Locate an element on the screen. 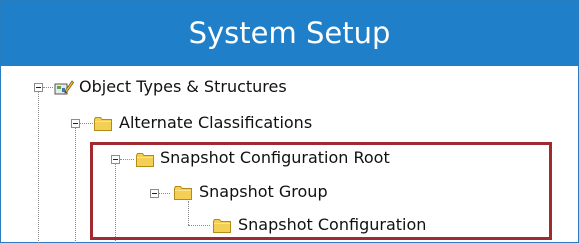 This screenshot has height=243, width=579. folder-icon is located at coordinates (103, 124).